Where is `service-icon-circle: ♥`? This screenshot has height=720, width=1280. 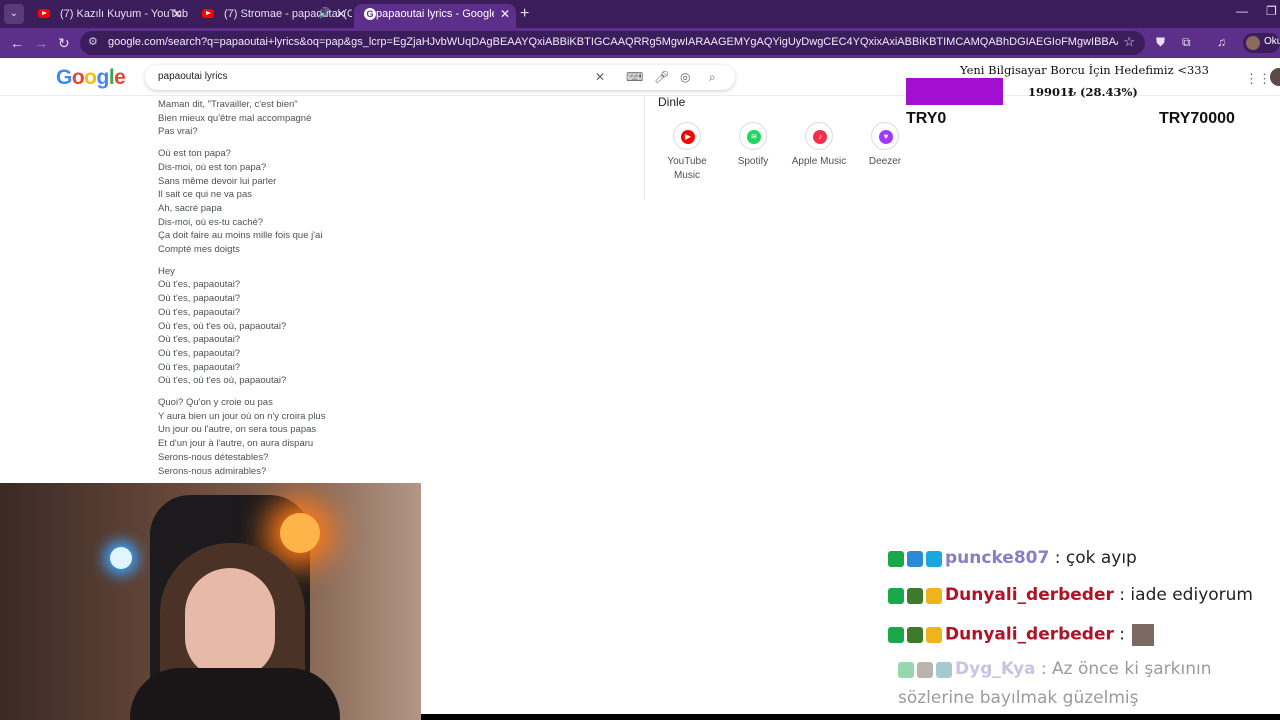 service-icon-circle: ♥ is located at coordinates (885, 136).